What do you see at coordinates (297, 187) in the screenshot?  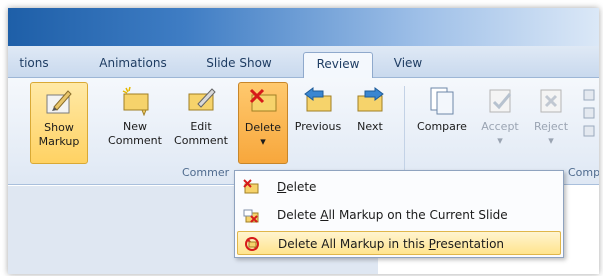 I see `menu-item-label: Delete` at bounding box center [297, 187].